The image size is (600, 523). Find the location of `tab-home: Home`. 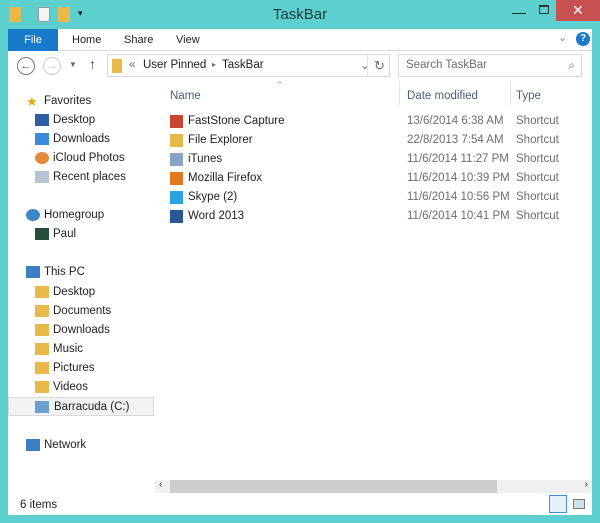

tab-home: Home is located at coordinates (86, 40).